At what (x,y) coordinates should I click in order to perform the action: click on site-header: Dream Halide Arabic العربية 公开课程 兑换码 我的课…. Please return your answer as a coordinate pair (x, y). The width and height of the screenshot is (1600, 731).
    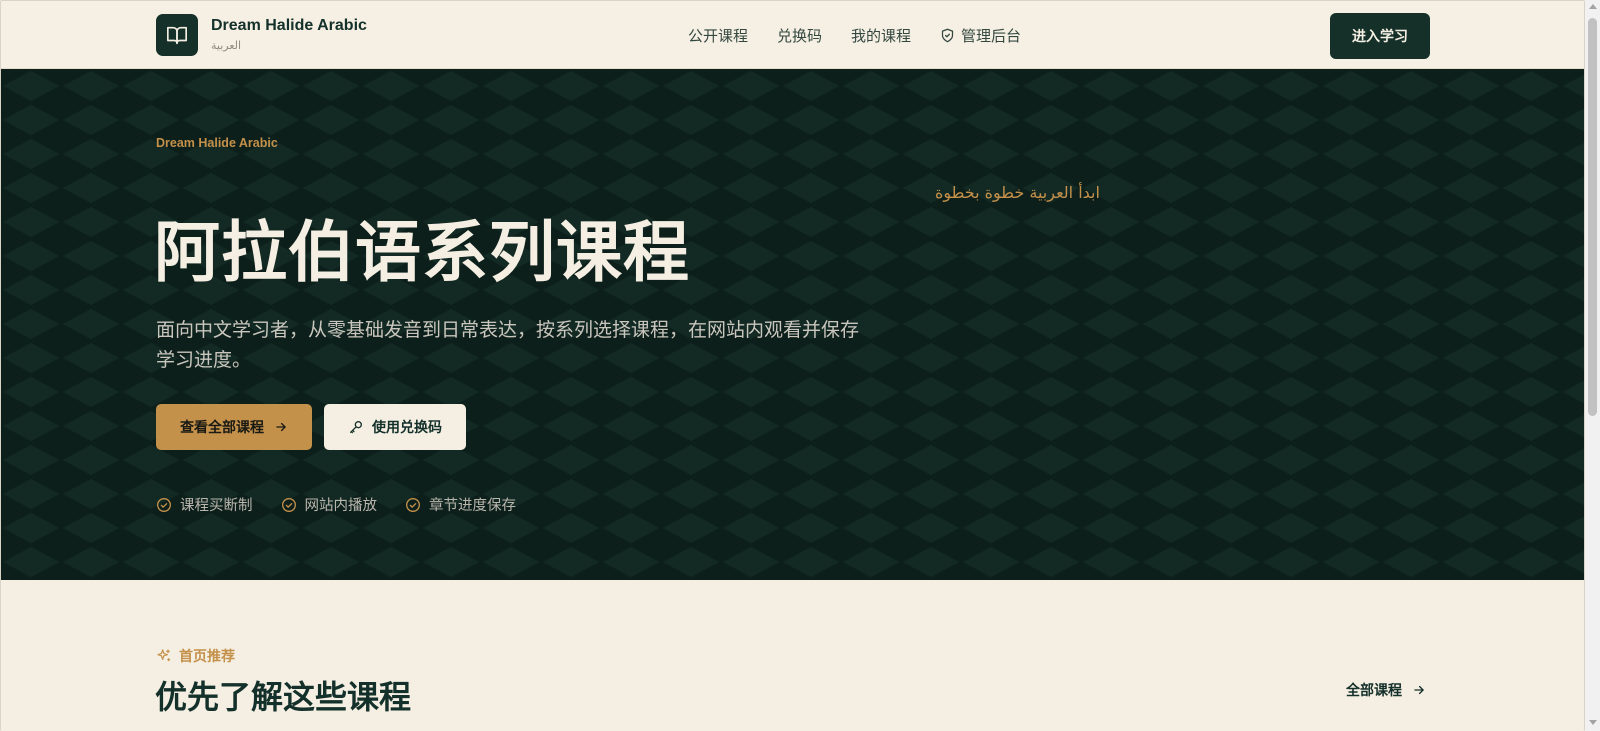
    Looking at the image, I should click on (792, 35).